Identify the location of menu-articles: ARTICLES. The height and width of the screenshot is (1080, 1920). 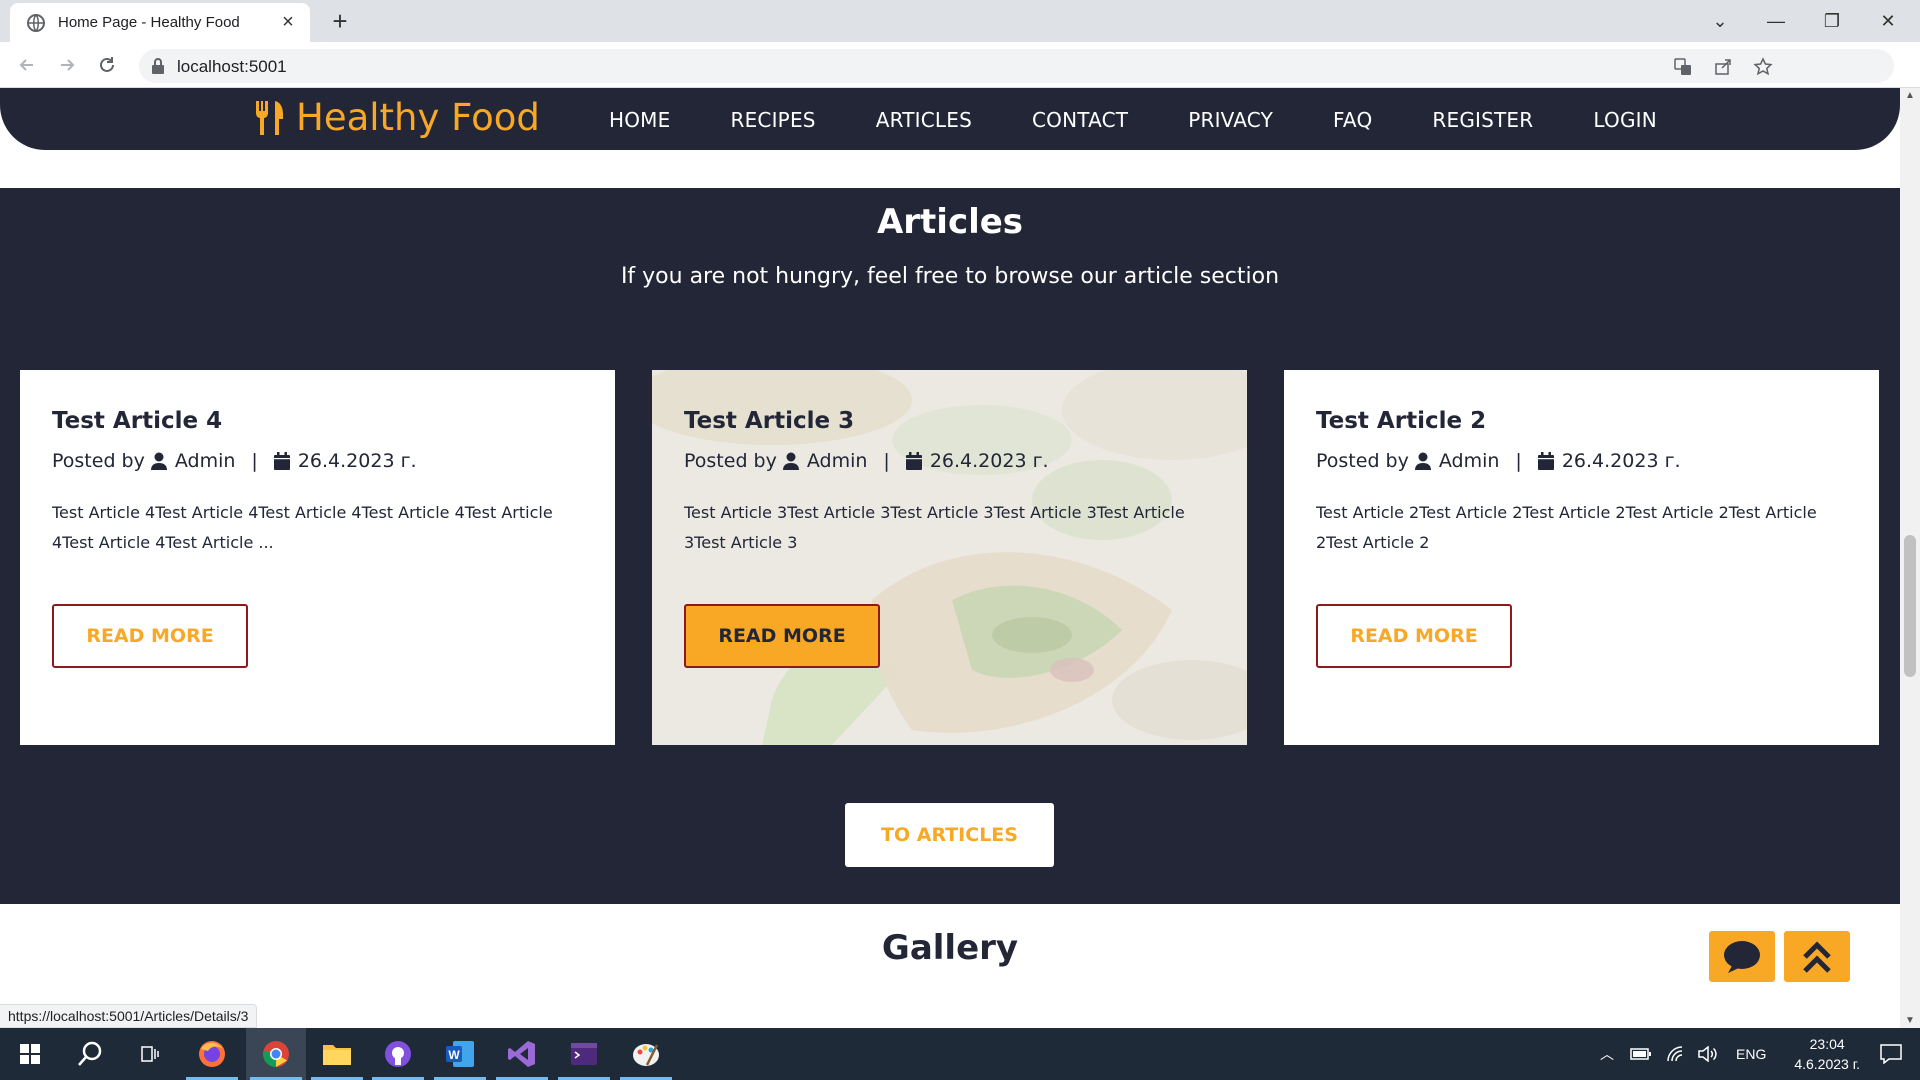
(924, 120).